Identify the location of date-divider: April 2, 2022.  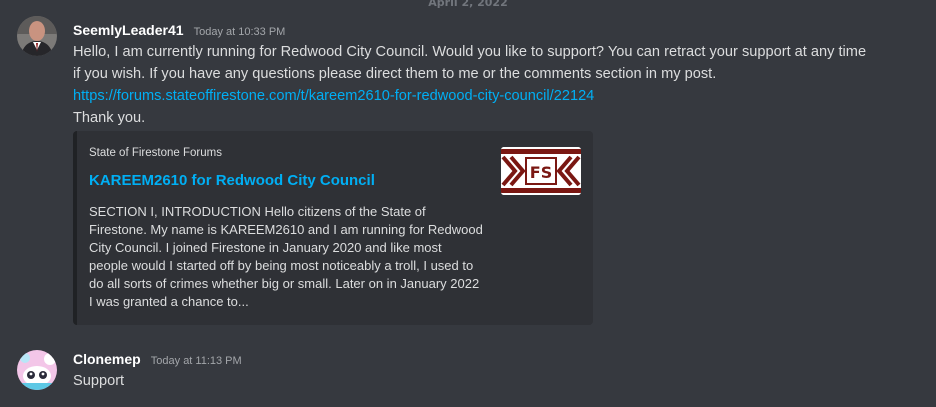
(468, 4).